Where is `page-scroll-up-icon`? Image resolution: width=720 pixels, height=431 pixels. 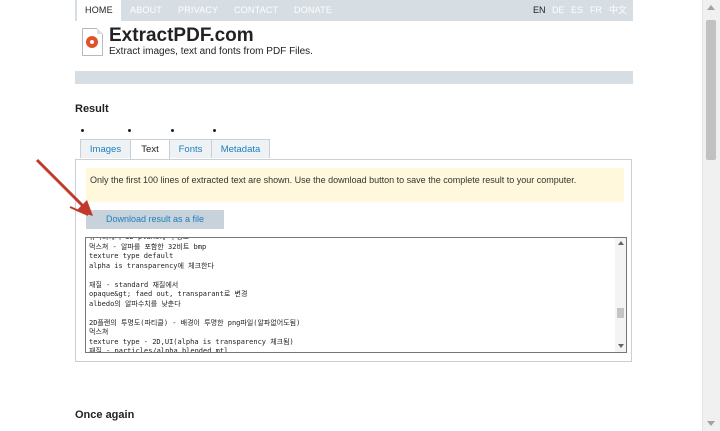
page-scroll-up-icon is located at coordinates (711, 7).